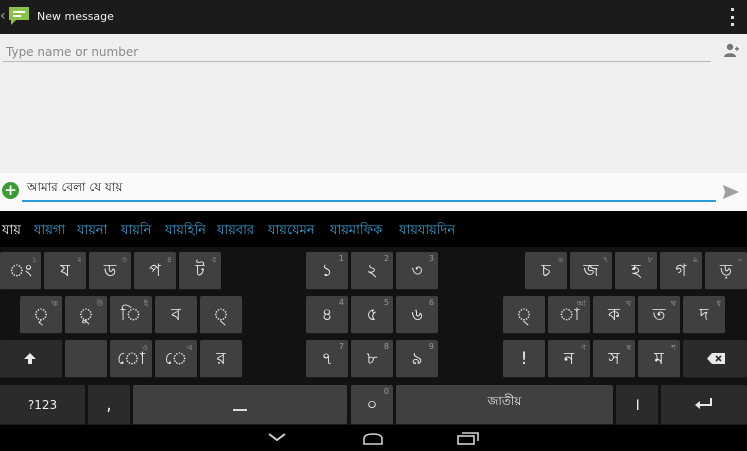 The height and width of the screenshot is (451, 747). Describe the element at coordinates (372, 271) in the screenshot. I see `key: 2২` at that location.